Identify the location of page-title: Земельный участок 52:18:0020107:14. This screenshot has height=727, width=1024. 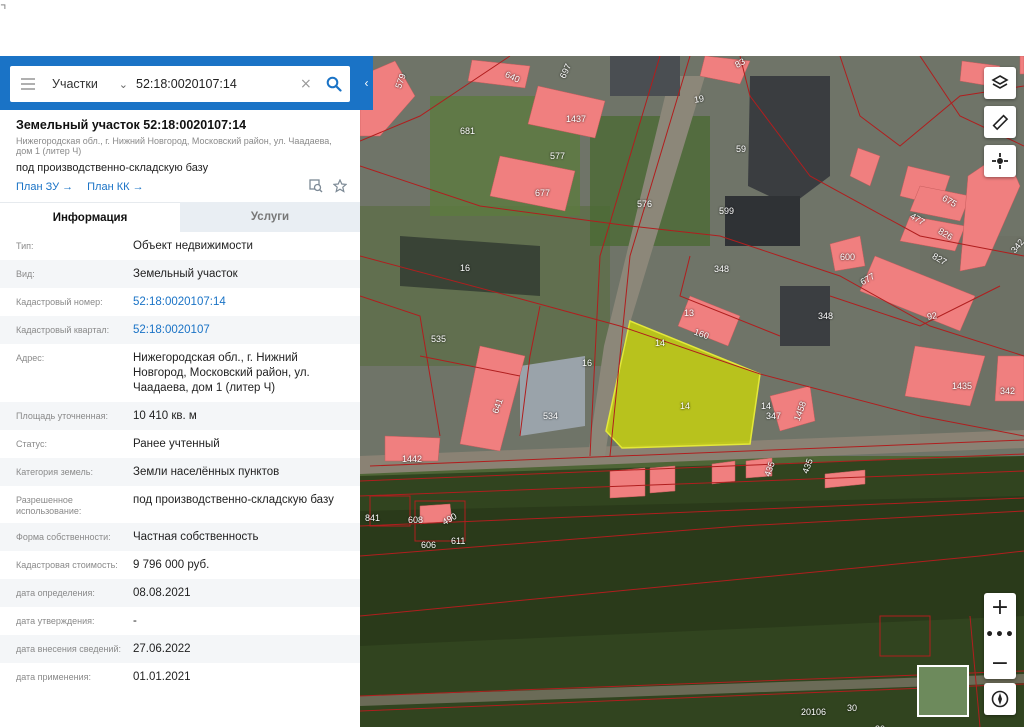
(131, 125).